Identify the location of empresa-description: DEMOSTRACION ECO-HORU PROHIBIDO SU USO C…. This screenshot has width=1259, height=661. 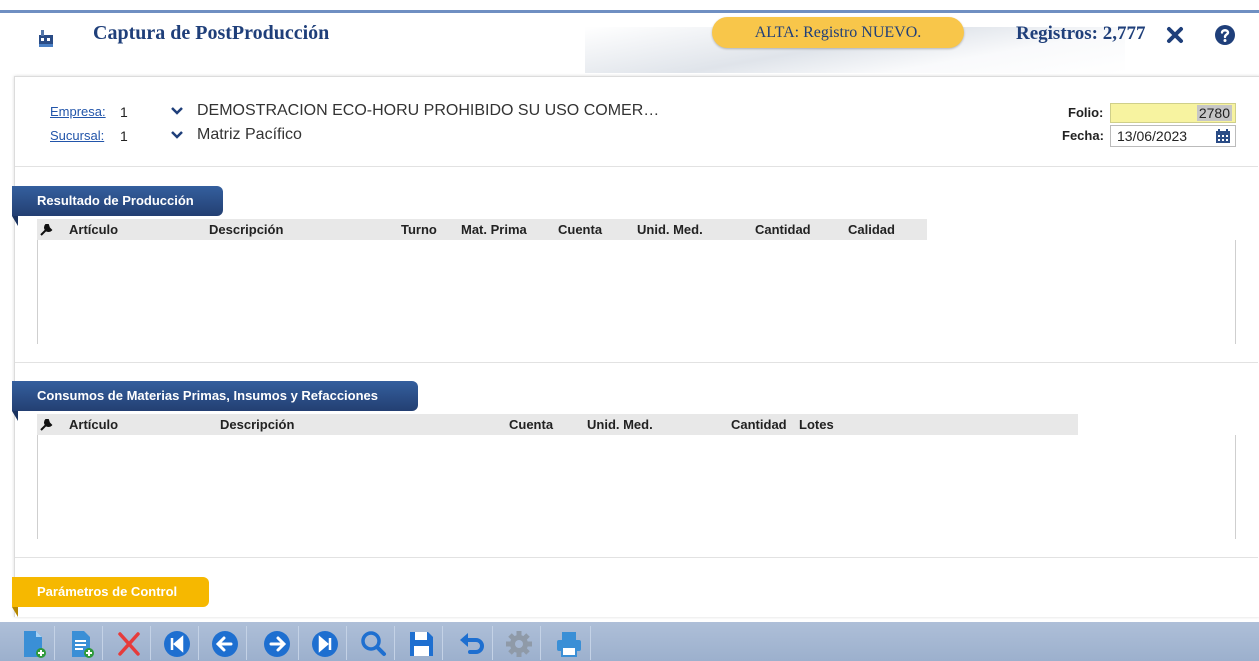
(428, 110).